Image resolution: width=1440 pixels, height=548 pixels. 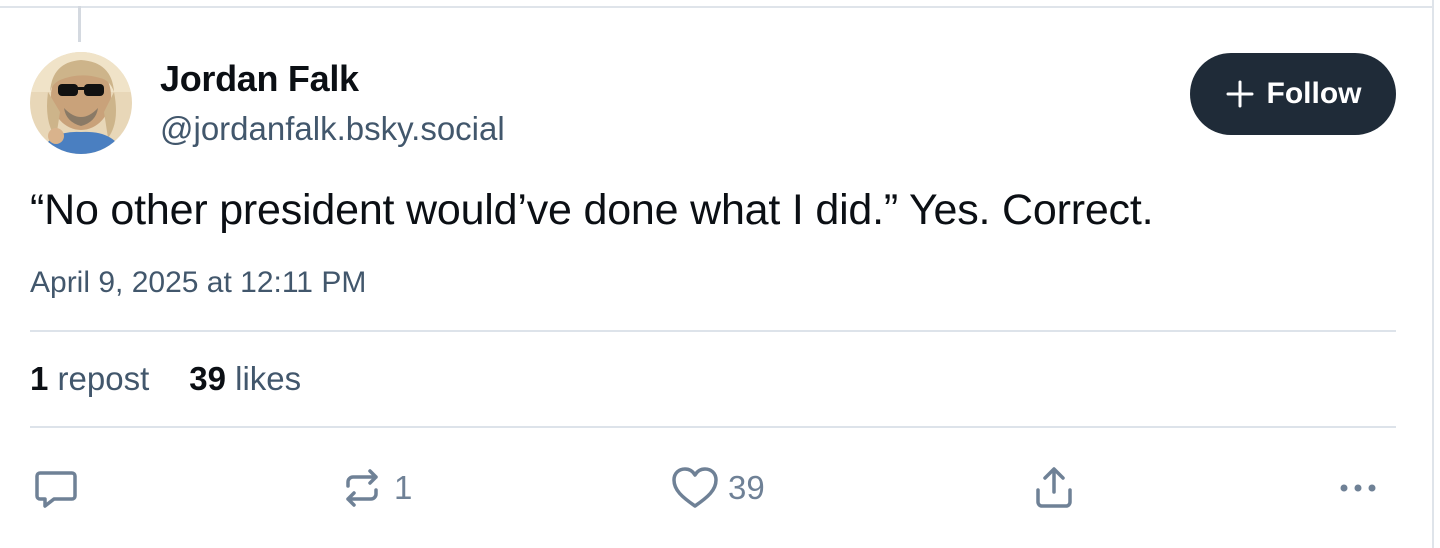 What do you see at coordinates (403, 487) in the screenshot?
I see `repost-count: 1` at bounding box center [403, 487].